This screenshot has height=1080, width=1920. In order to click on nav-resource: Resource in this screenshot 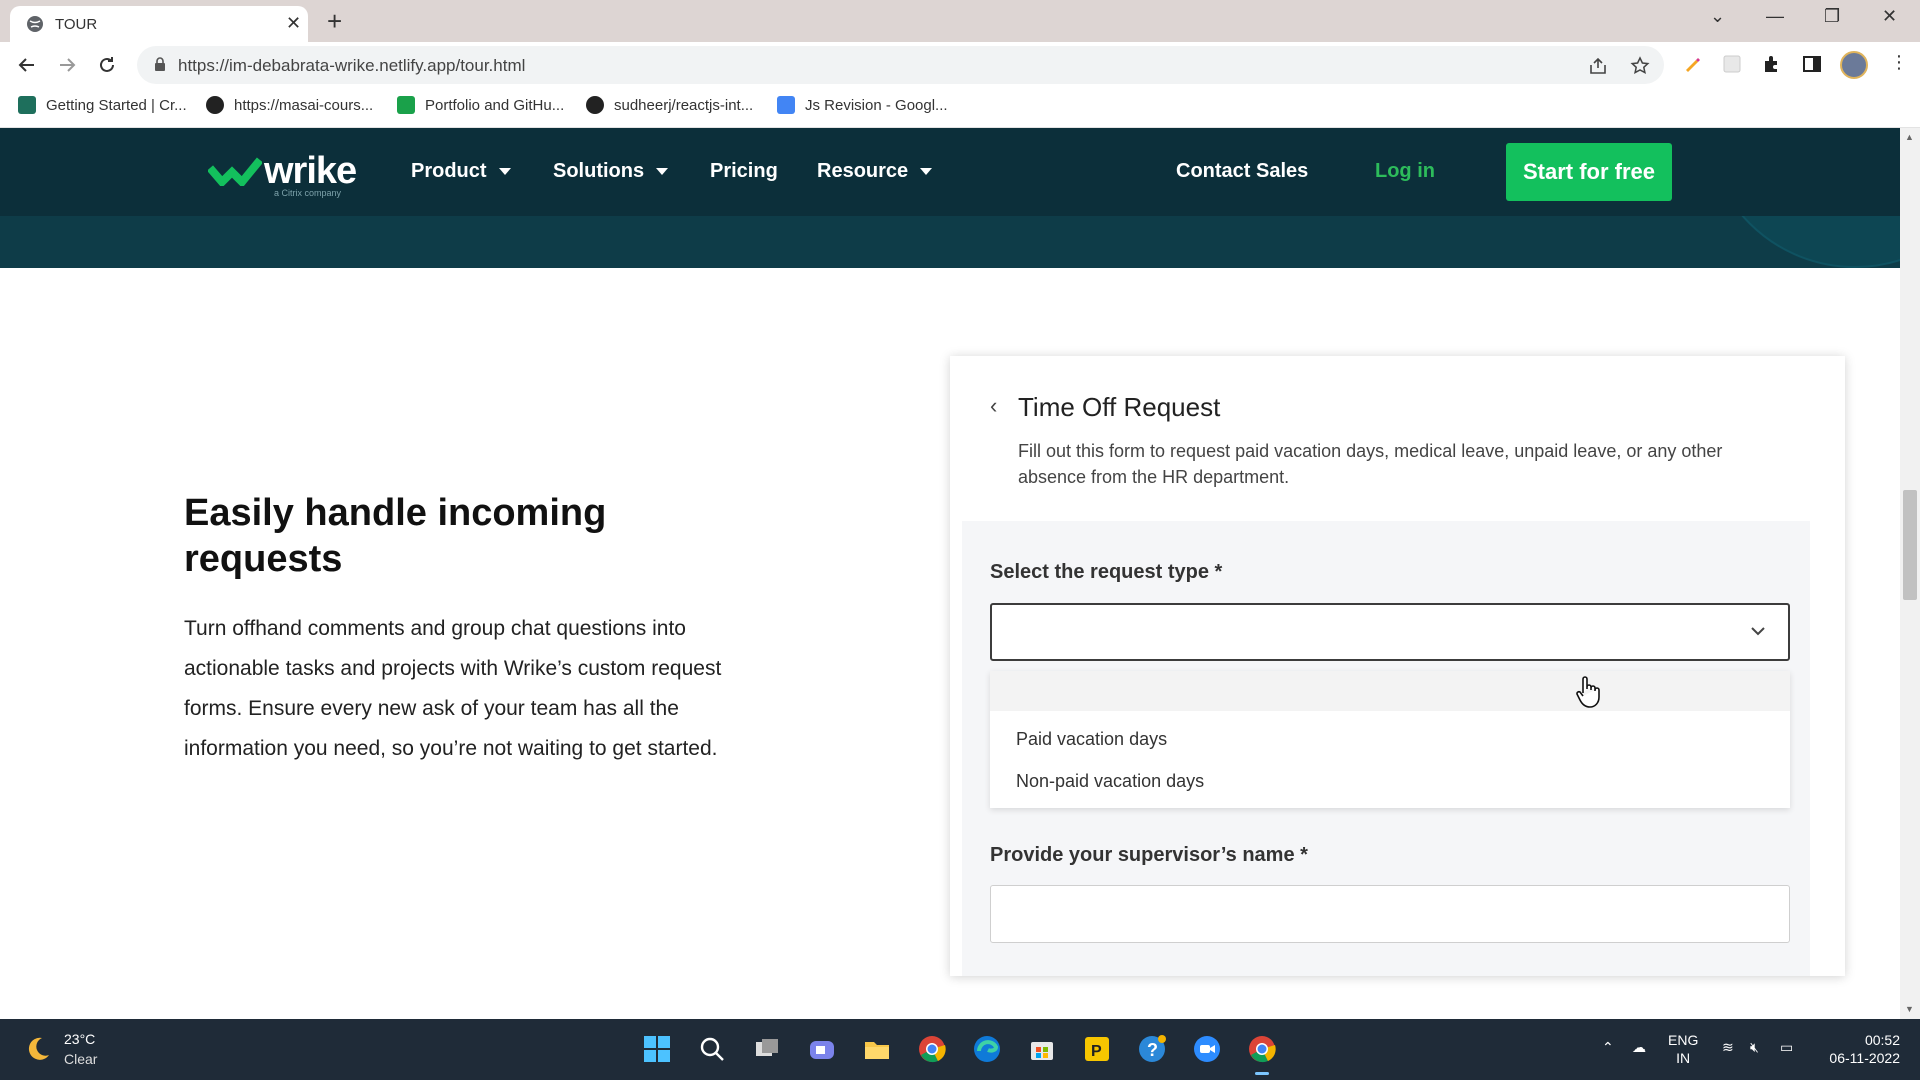, I will do `click(875, 171)`.